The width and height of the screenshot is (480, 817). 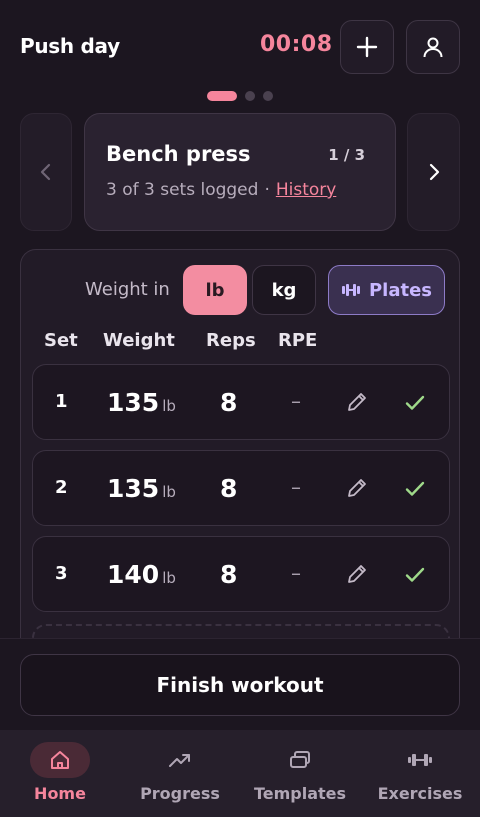 What do you see at coordinates (298, 340) in the screenshot?
I see `column-rpe: RPE` at bounding box center [298, 340].